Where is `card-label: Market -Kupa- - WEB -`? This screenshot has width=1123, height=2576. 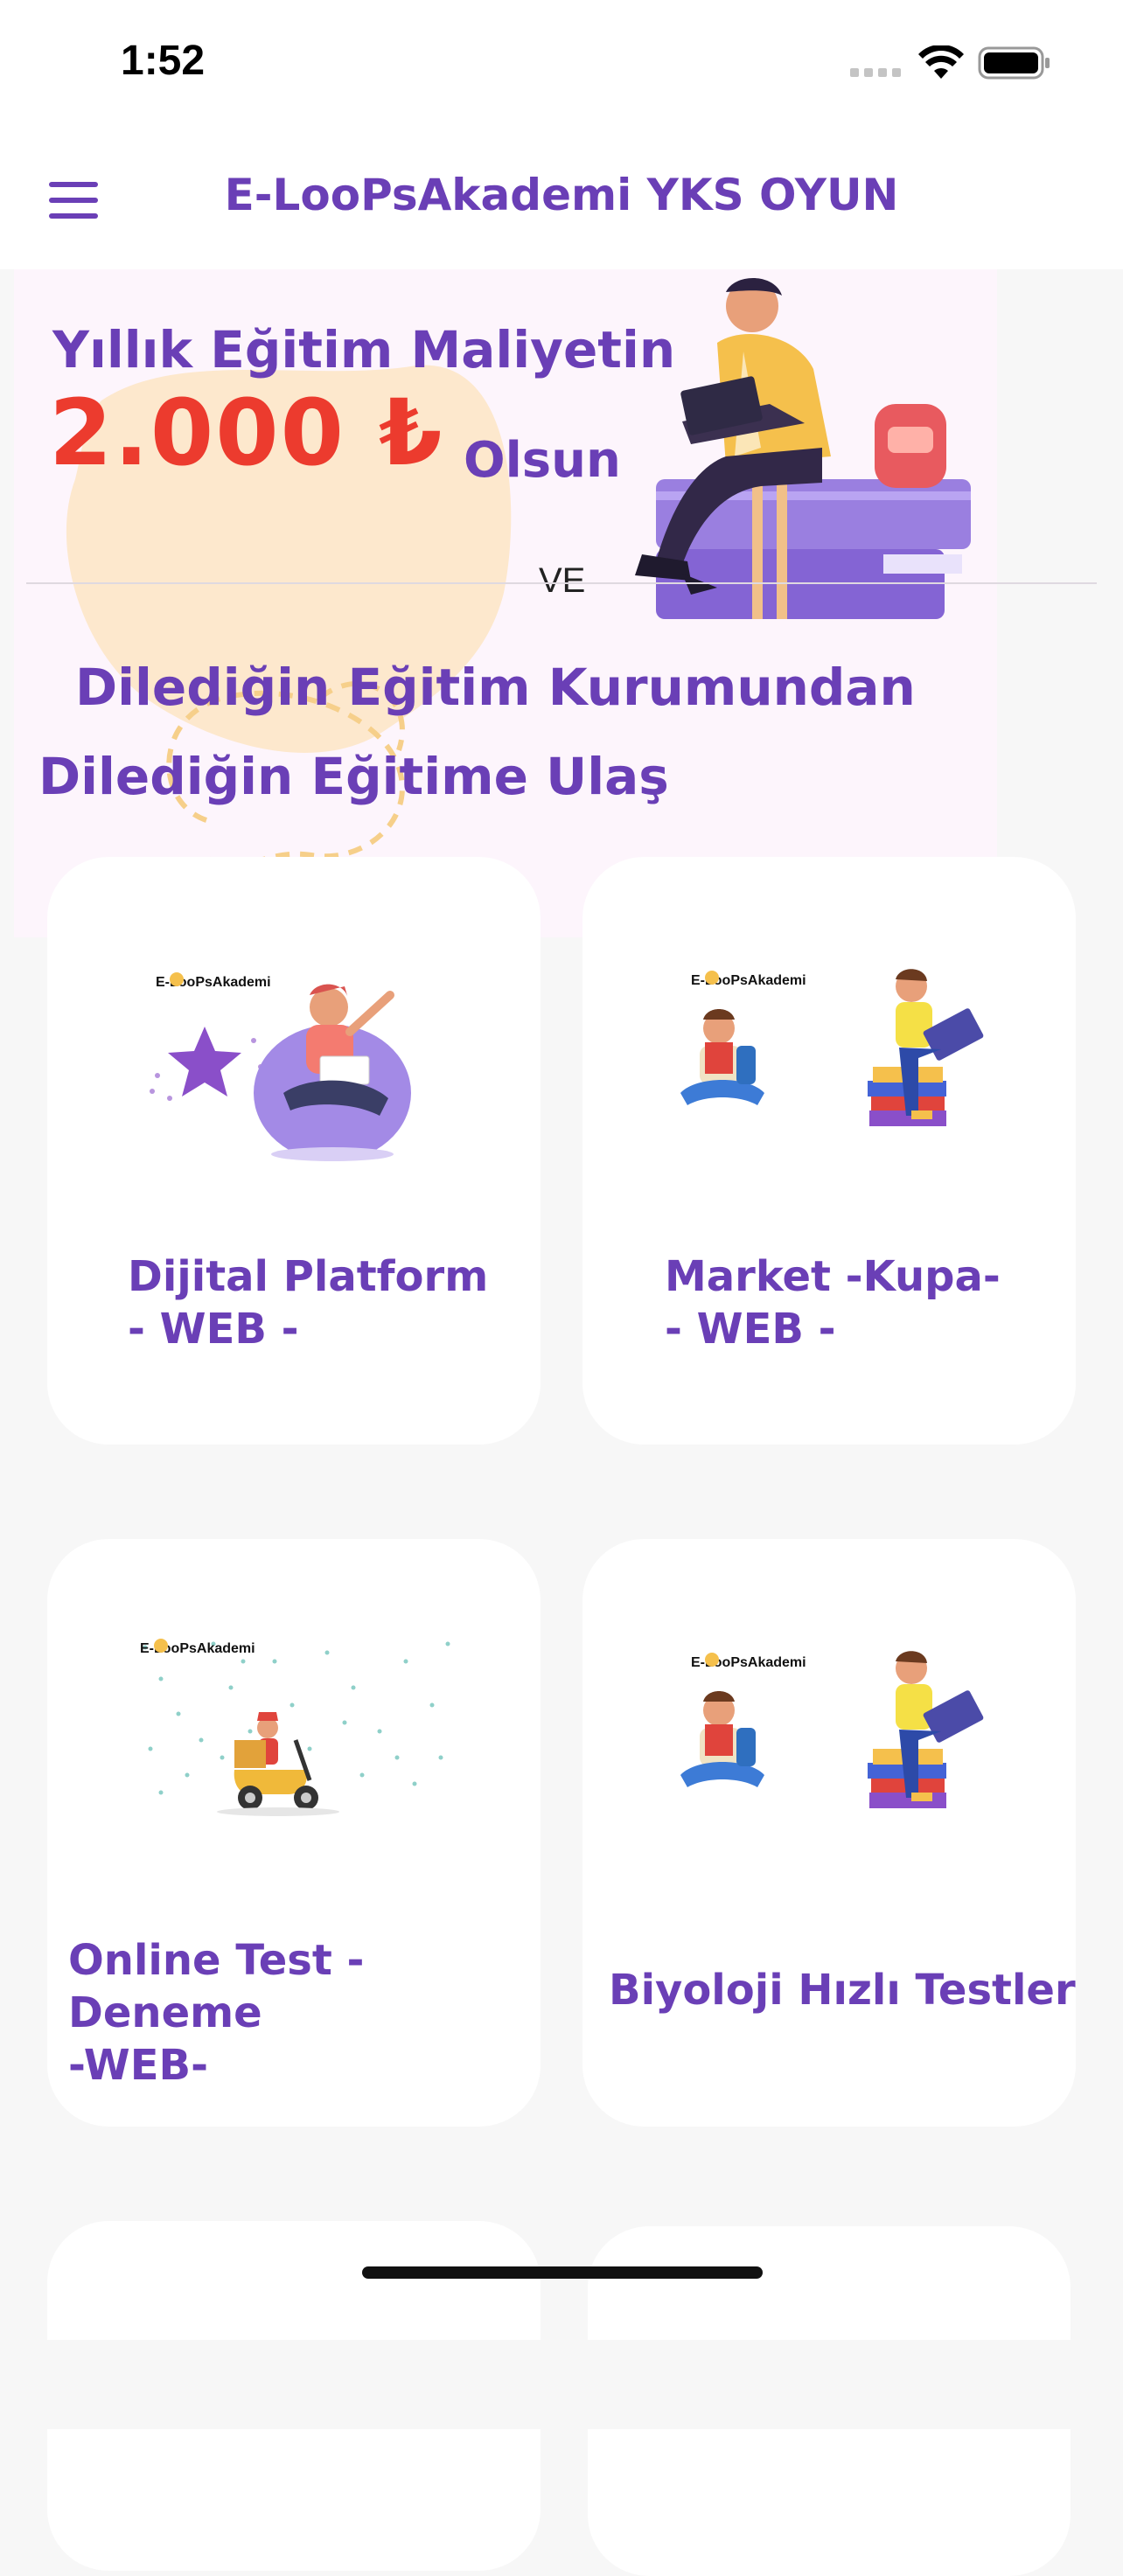 card-label: Market -Kupa- - WEB - is located at coordinates (833, 1303).